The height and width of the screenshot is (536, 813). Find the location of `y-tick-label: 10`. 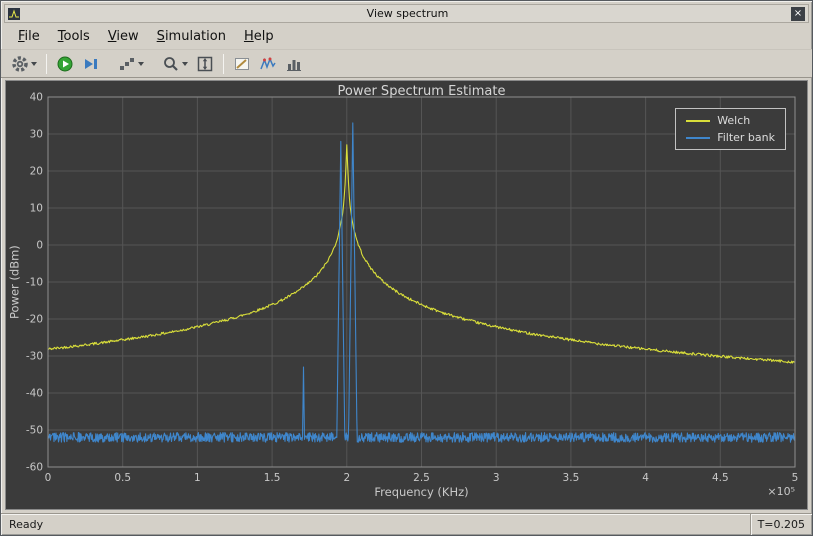

y-tick-label: 10 is located at coordinates (36, 209).